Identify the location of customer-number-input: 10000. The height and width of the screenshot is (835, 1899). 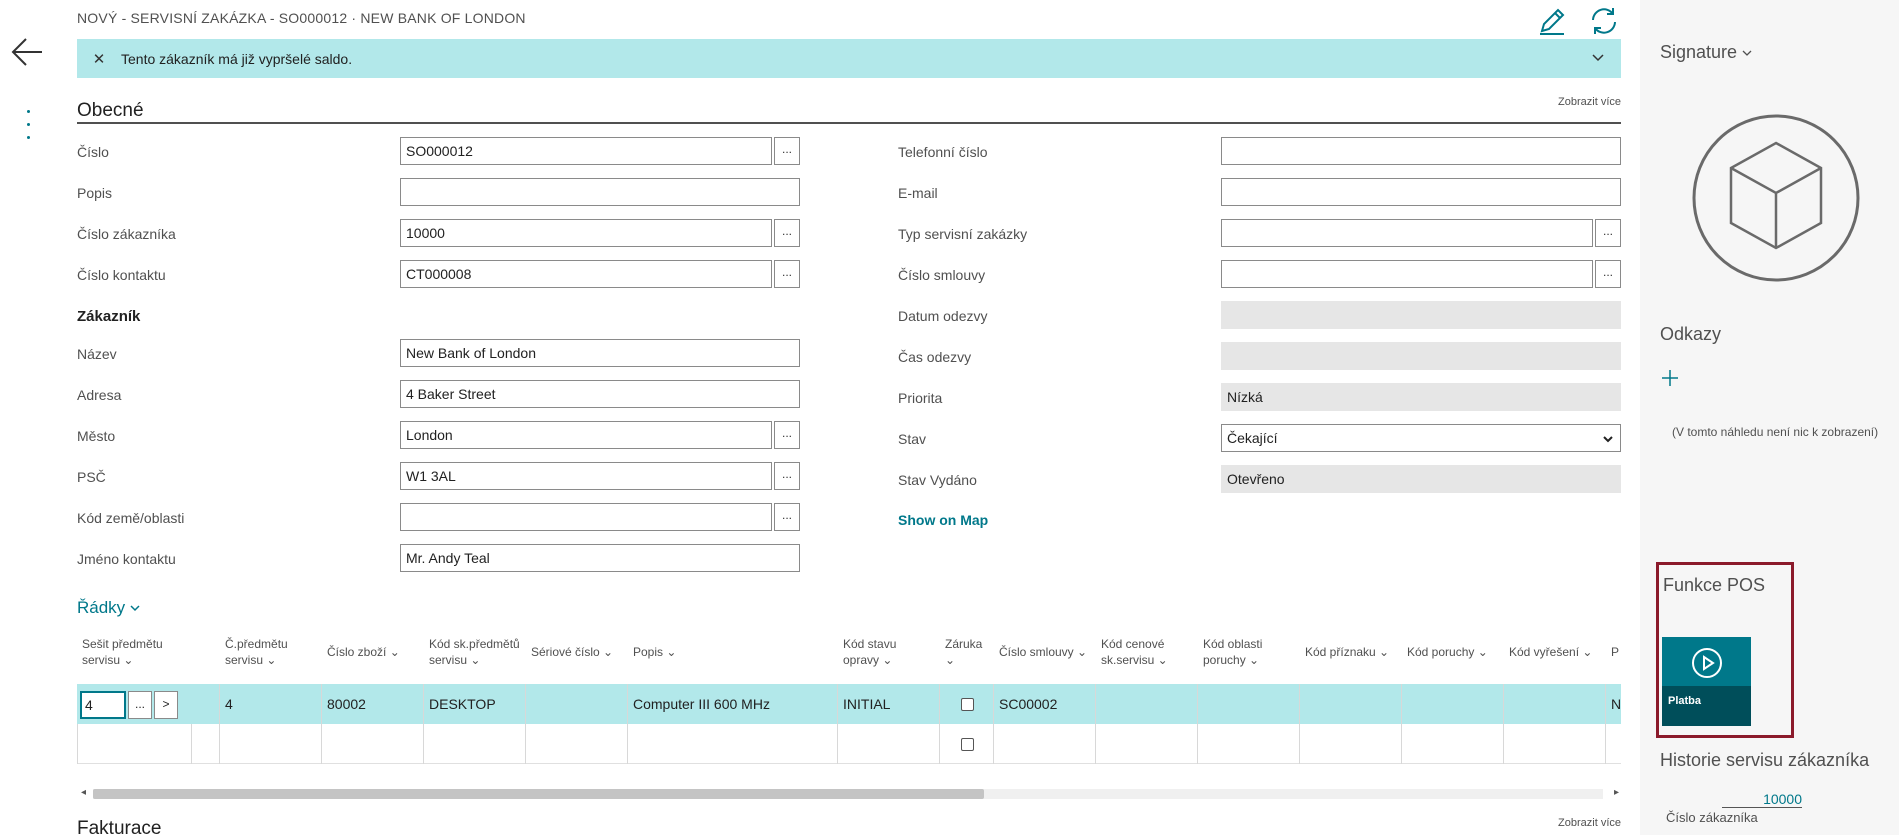
(586, 233).